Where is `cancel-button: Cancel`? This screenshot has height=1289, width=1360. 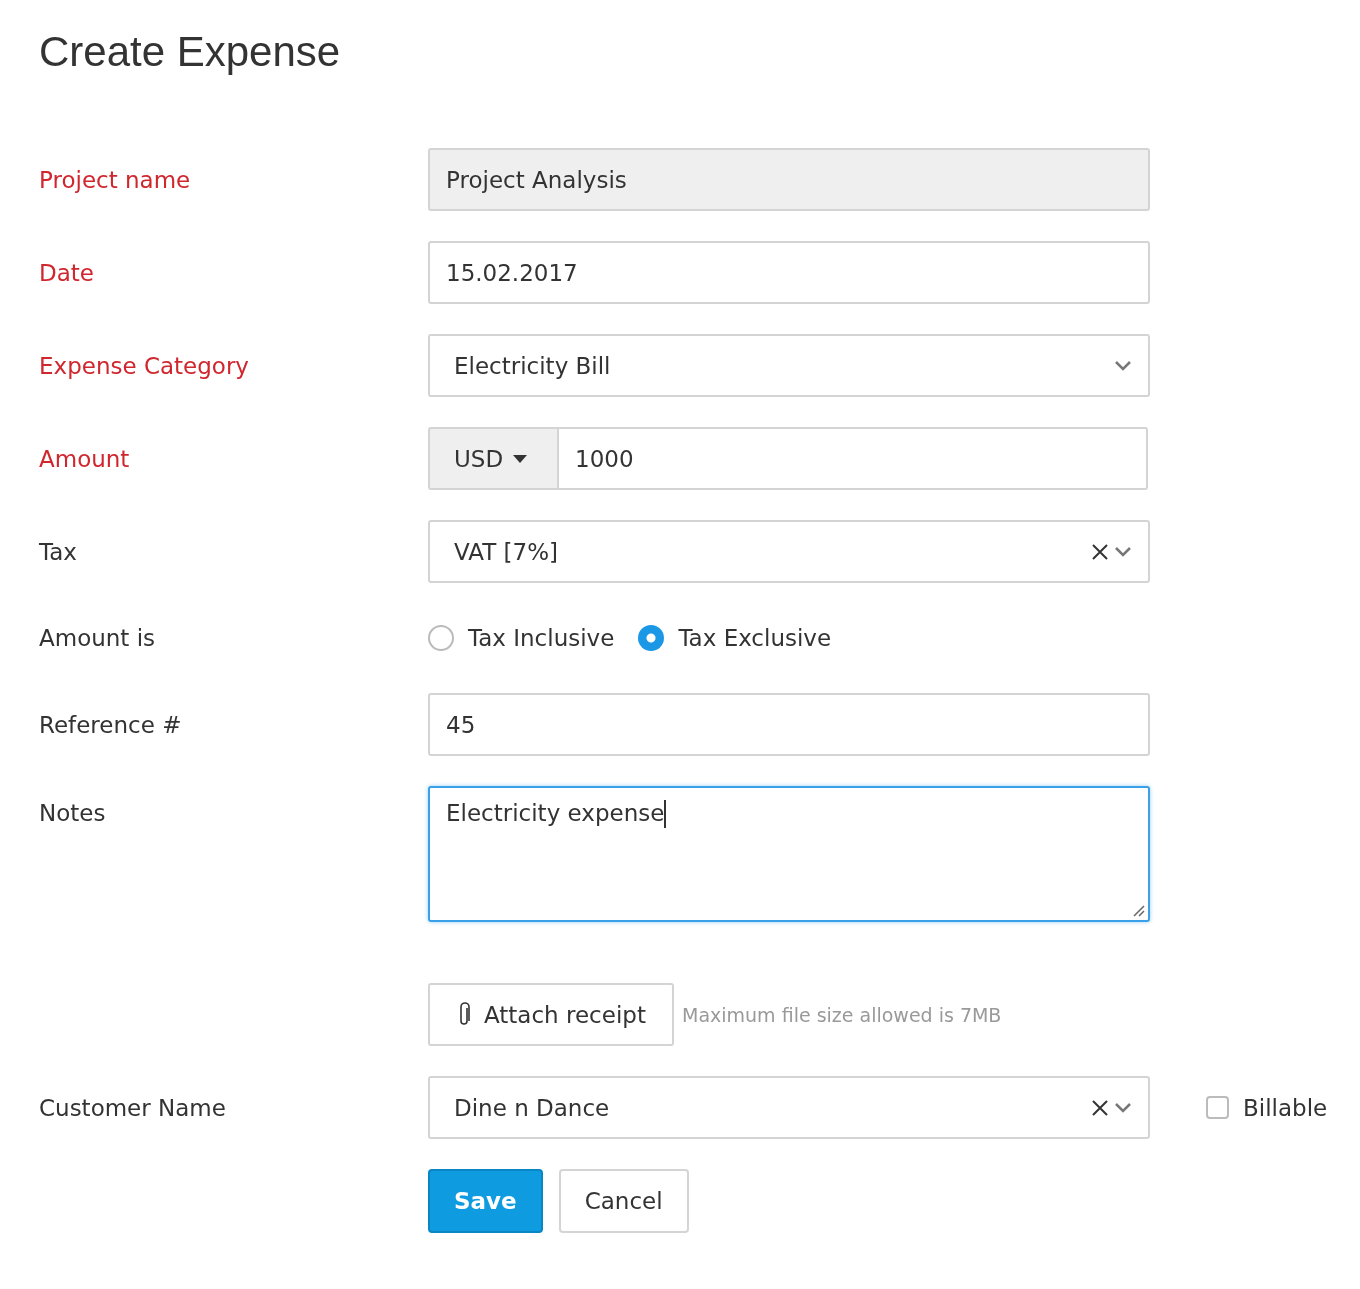
cancel-button: Cancel is located at coordinates (623, 1201).